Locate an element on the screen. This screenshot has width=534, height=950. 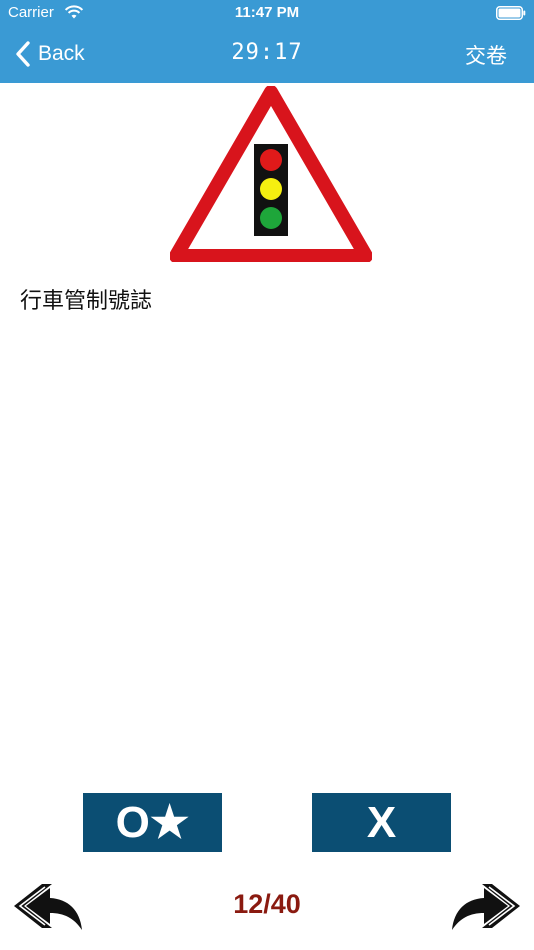
answer-false-button: X is located at coordinates (381, 822).